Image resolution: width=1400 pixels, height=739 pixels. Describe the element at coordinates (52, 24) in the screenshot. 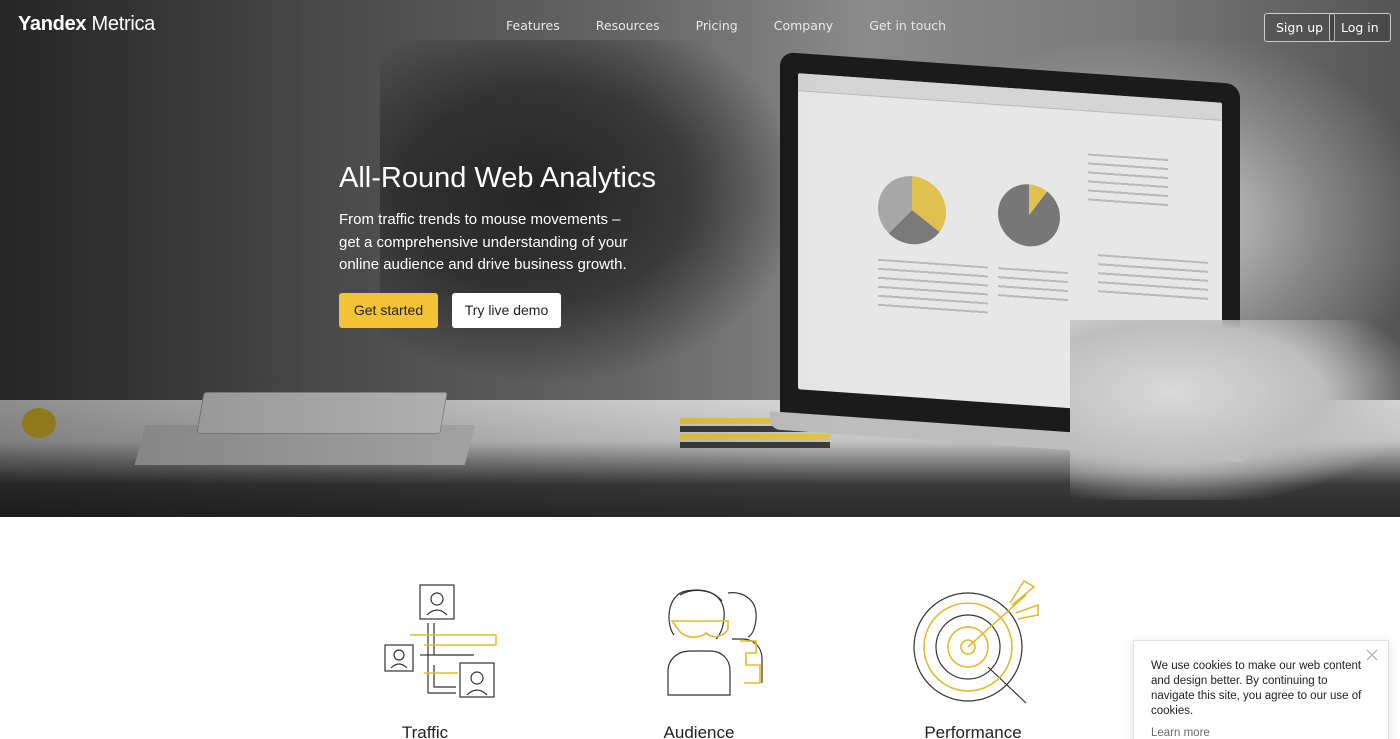

I see `brand-logo-part1: Yandex` at that location.